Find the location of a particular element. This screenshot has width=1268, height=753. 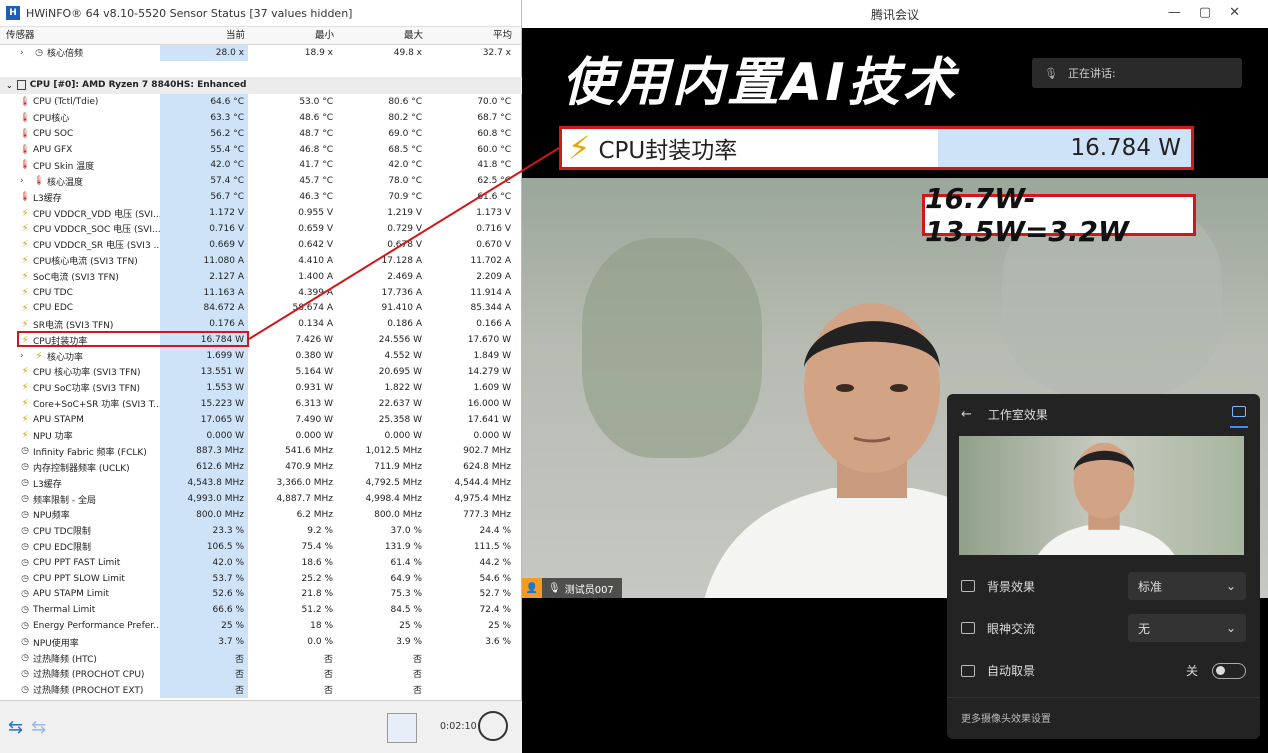

sensor-row: ⚡ CPU TDC 11.163 A 4.399 A 17.736 A 11.914 A is located at coordinates (261, 292).